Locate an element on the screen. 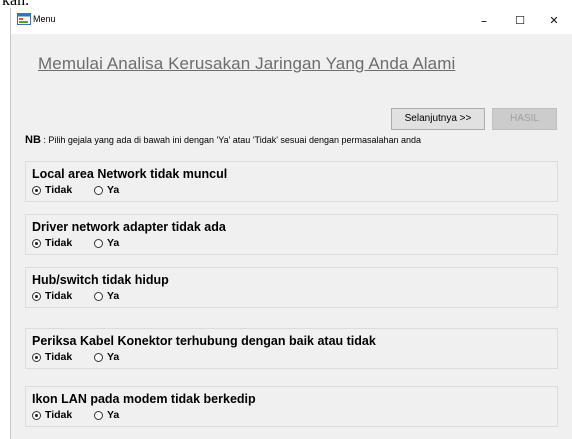  next-button: Selanjutnya >> is located at coordinates (438, 119).